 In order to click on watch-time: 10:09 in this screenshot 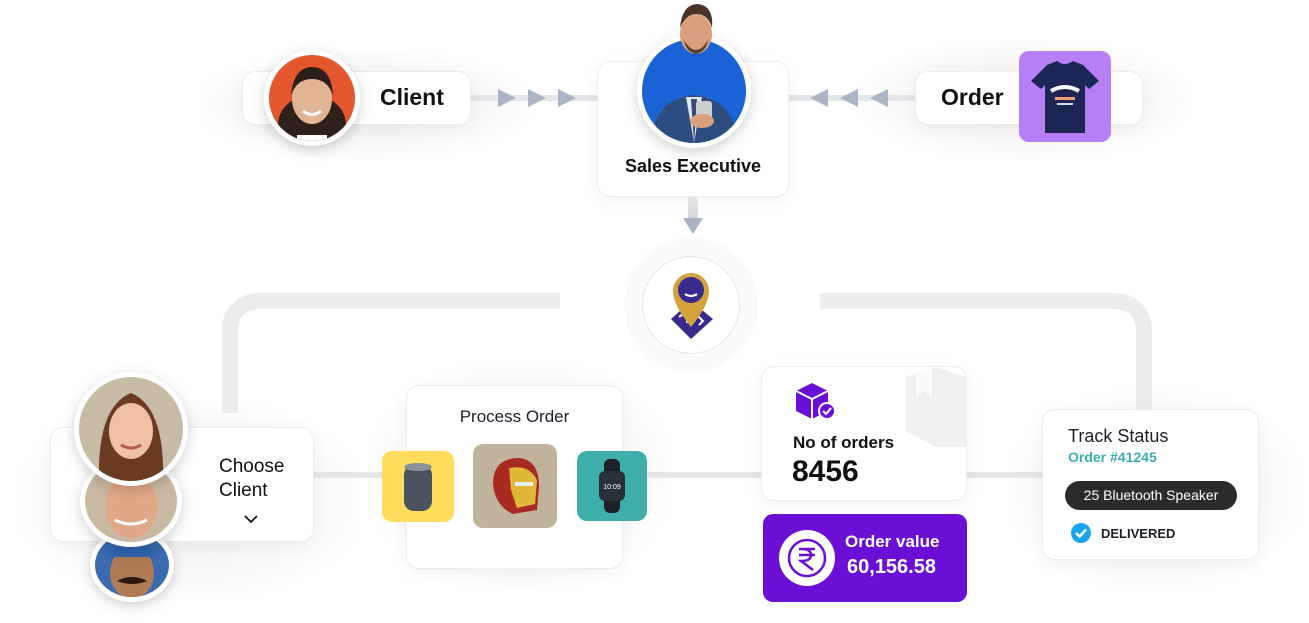, I will do `click(612, 487)`.